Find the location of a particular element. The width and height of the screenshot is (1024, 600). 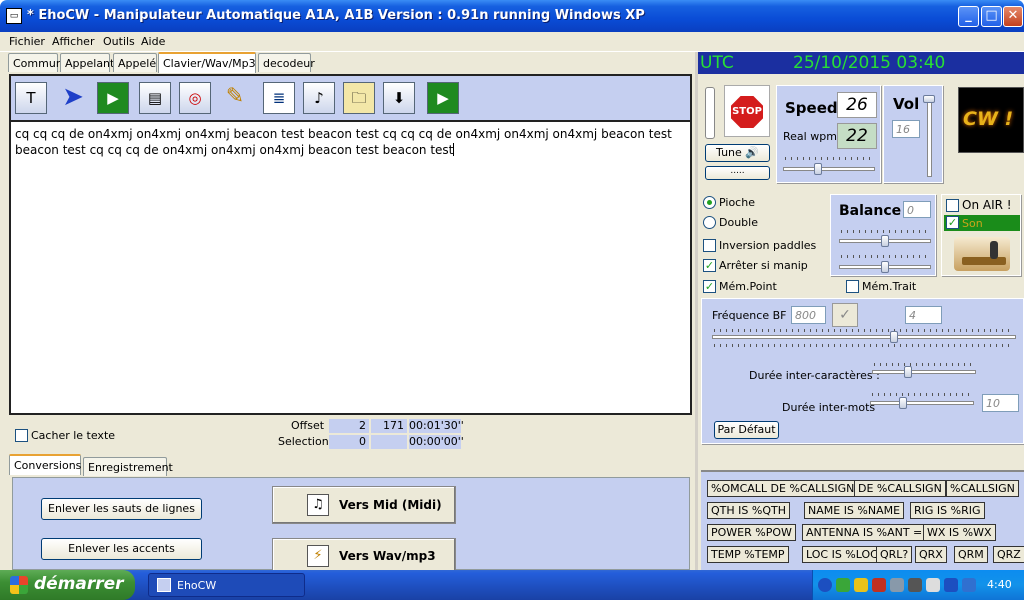

son-label: Son is located at coordinates (972, 223).